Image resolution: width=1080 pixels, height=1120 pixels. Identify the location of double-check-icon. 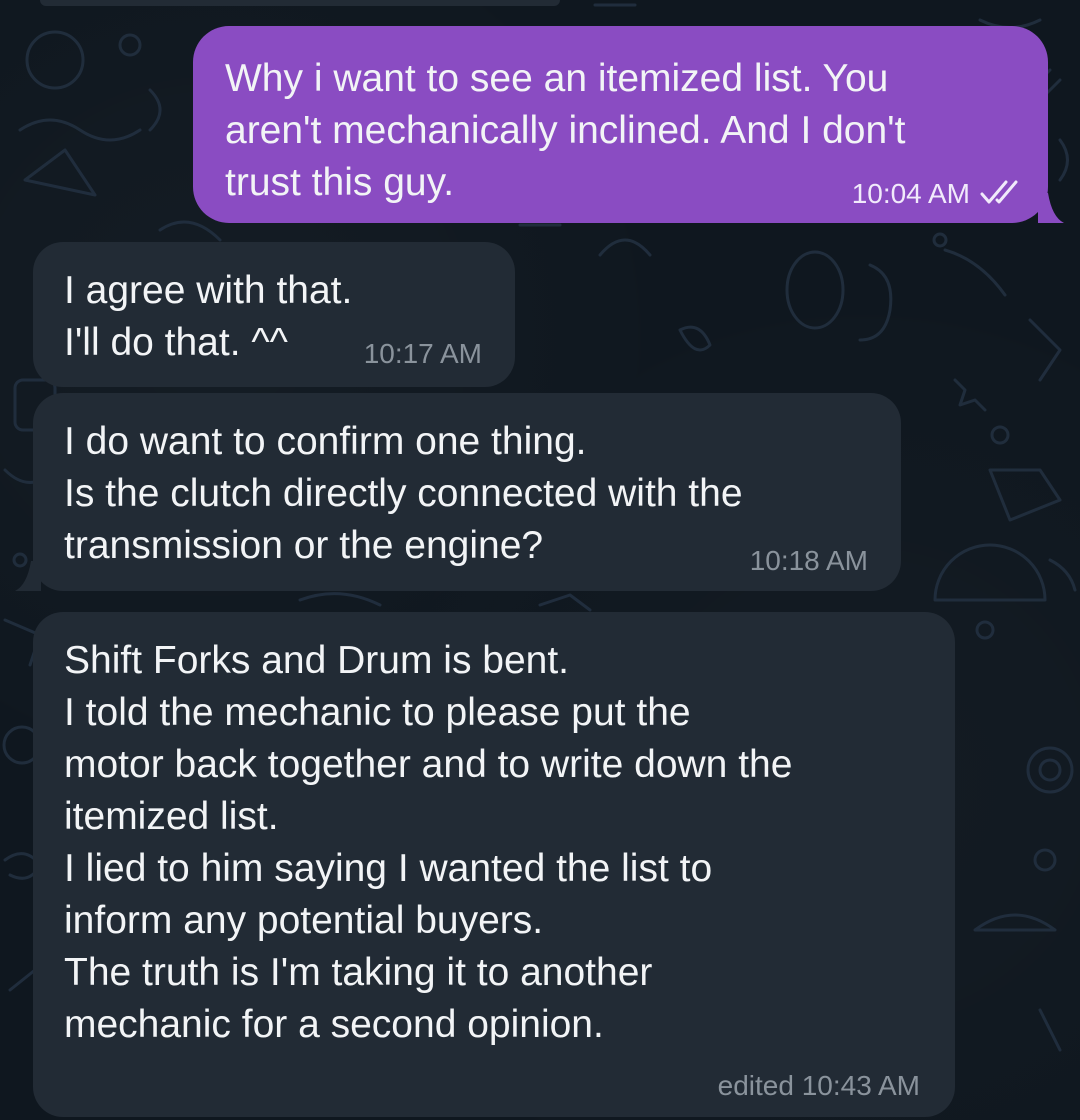
(999, 192).